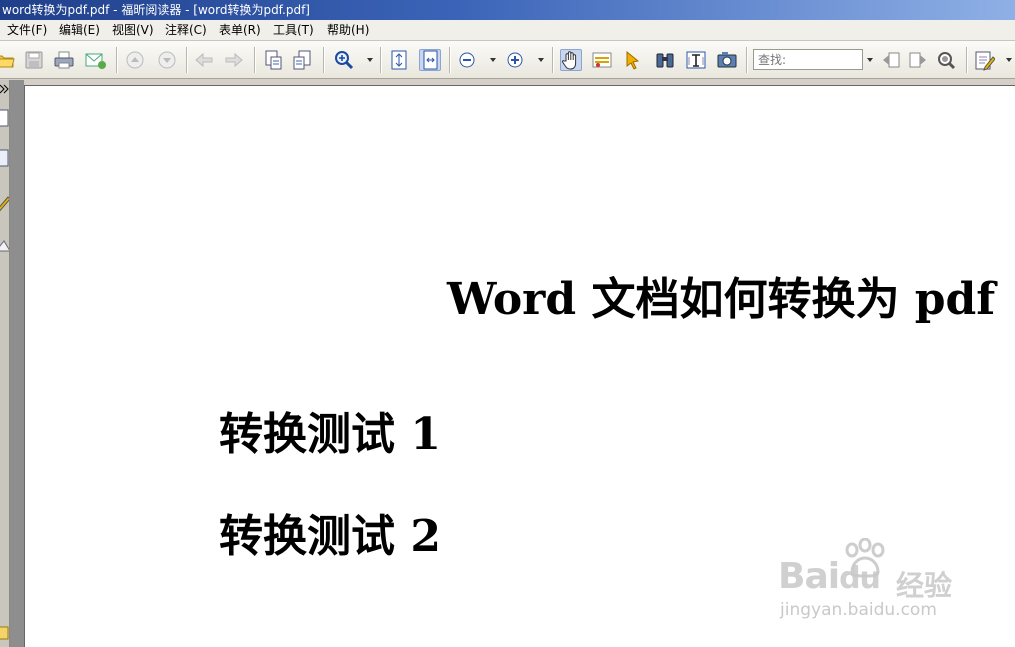  I want to click on document-title: Word 文档如何转换为 pdf, so click(721, 299).